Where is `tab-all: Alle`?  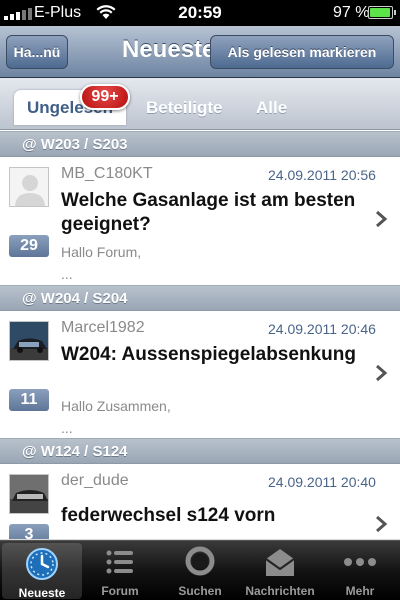 tab-all: Alle is located at coordinates (271, 107).